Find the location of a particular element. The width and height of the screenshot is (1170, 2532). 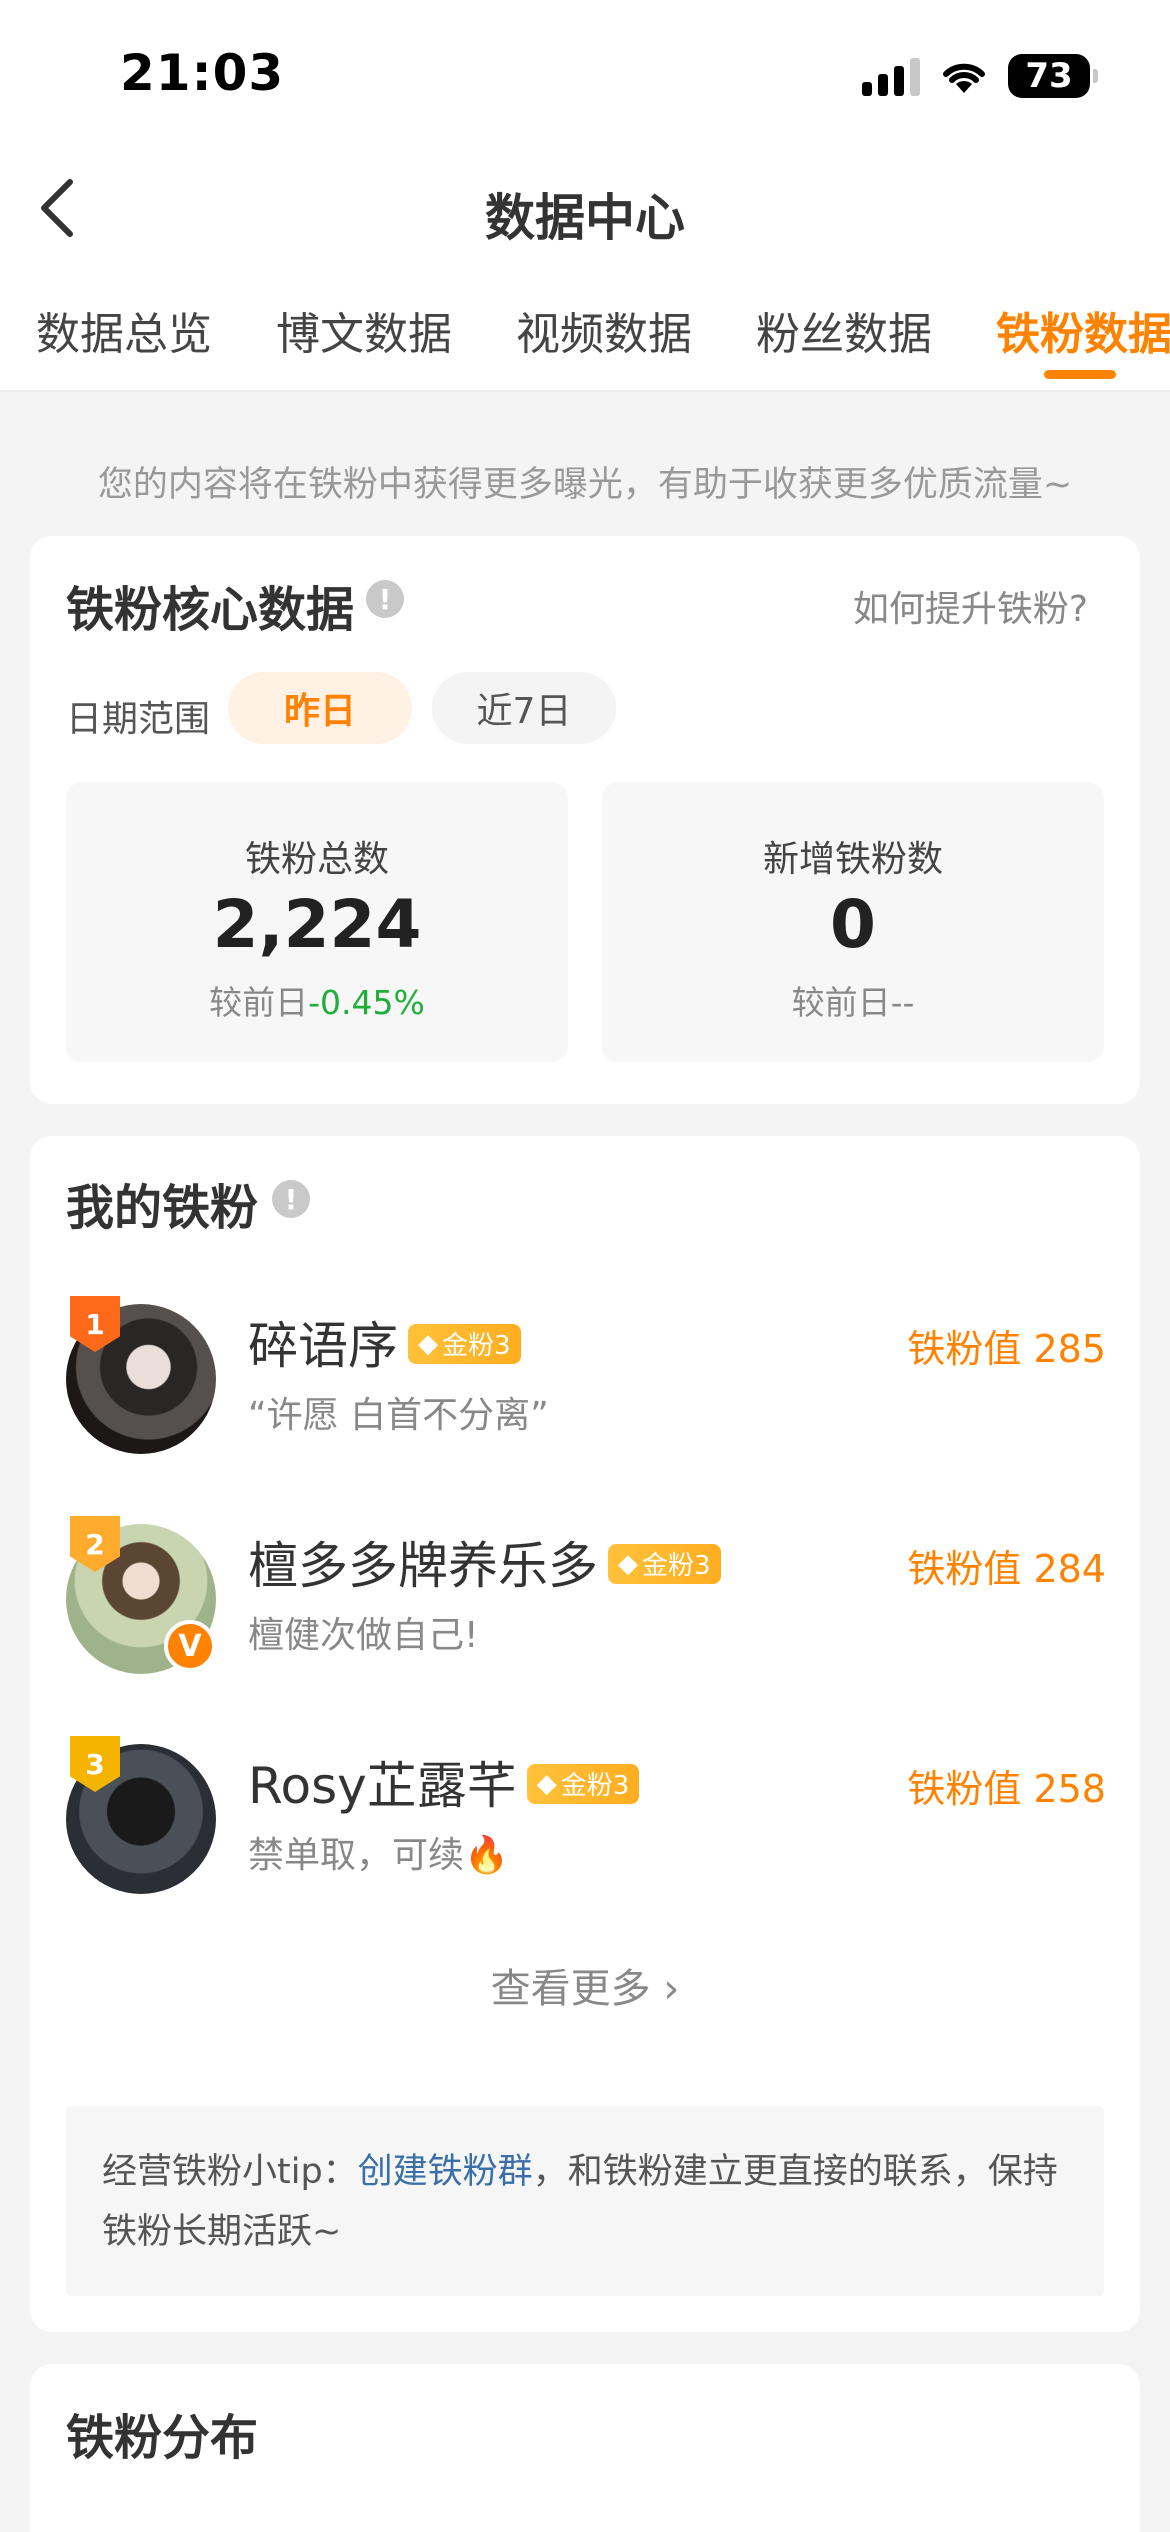

fan-name: 檀多多牌养乐多 ◆ 金粉3 is located at coordinates (484, 1562).